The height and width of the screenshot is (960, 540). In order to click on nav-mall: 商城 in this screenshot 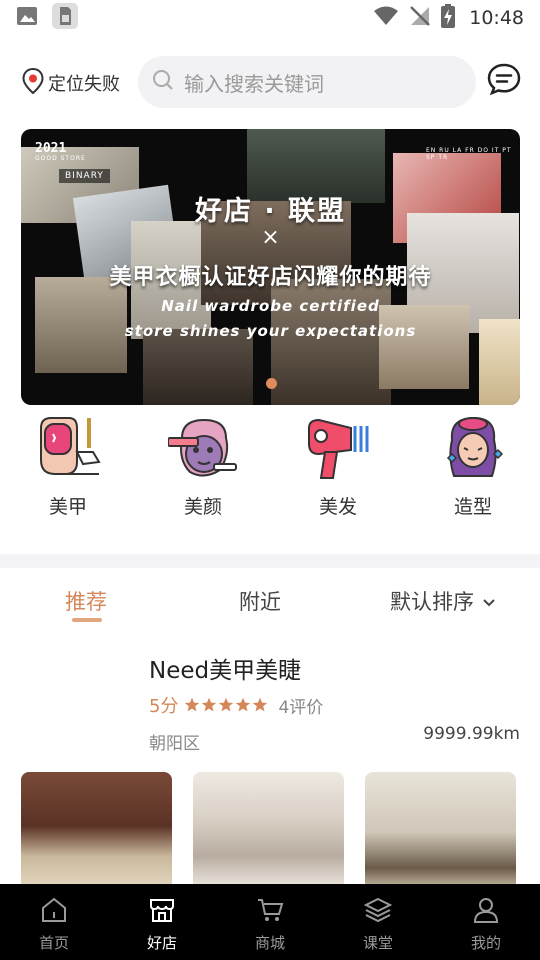, I will do `click(270, 922)`.